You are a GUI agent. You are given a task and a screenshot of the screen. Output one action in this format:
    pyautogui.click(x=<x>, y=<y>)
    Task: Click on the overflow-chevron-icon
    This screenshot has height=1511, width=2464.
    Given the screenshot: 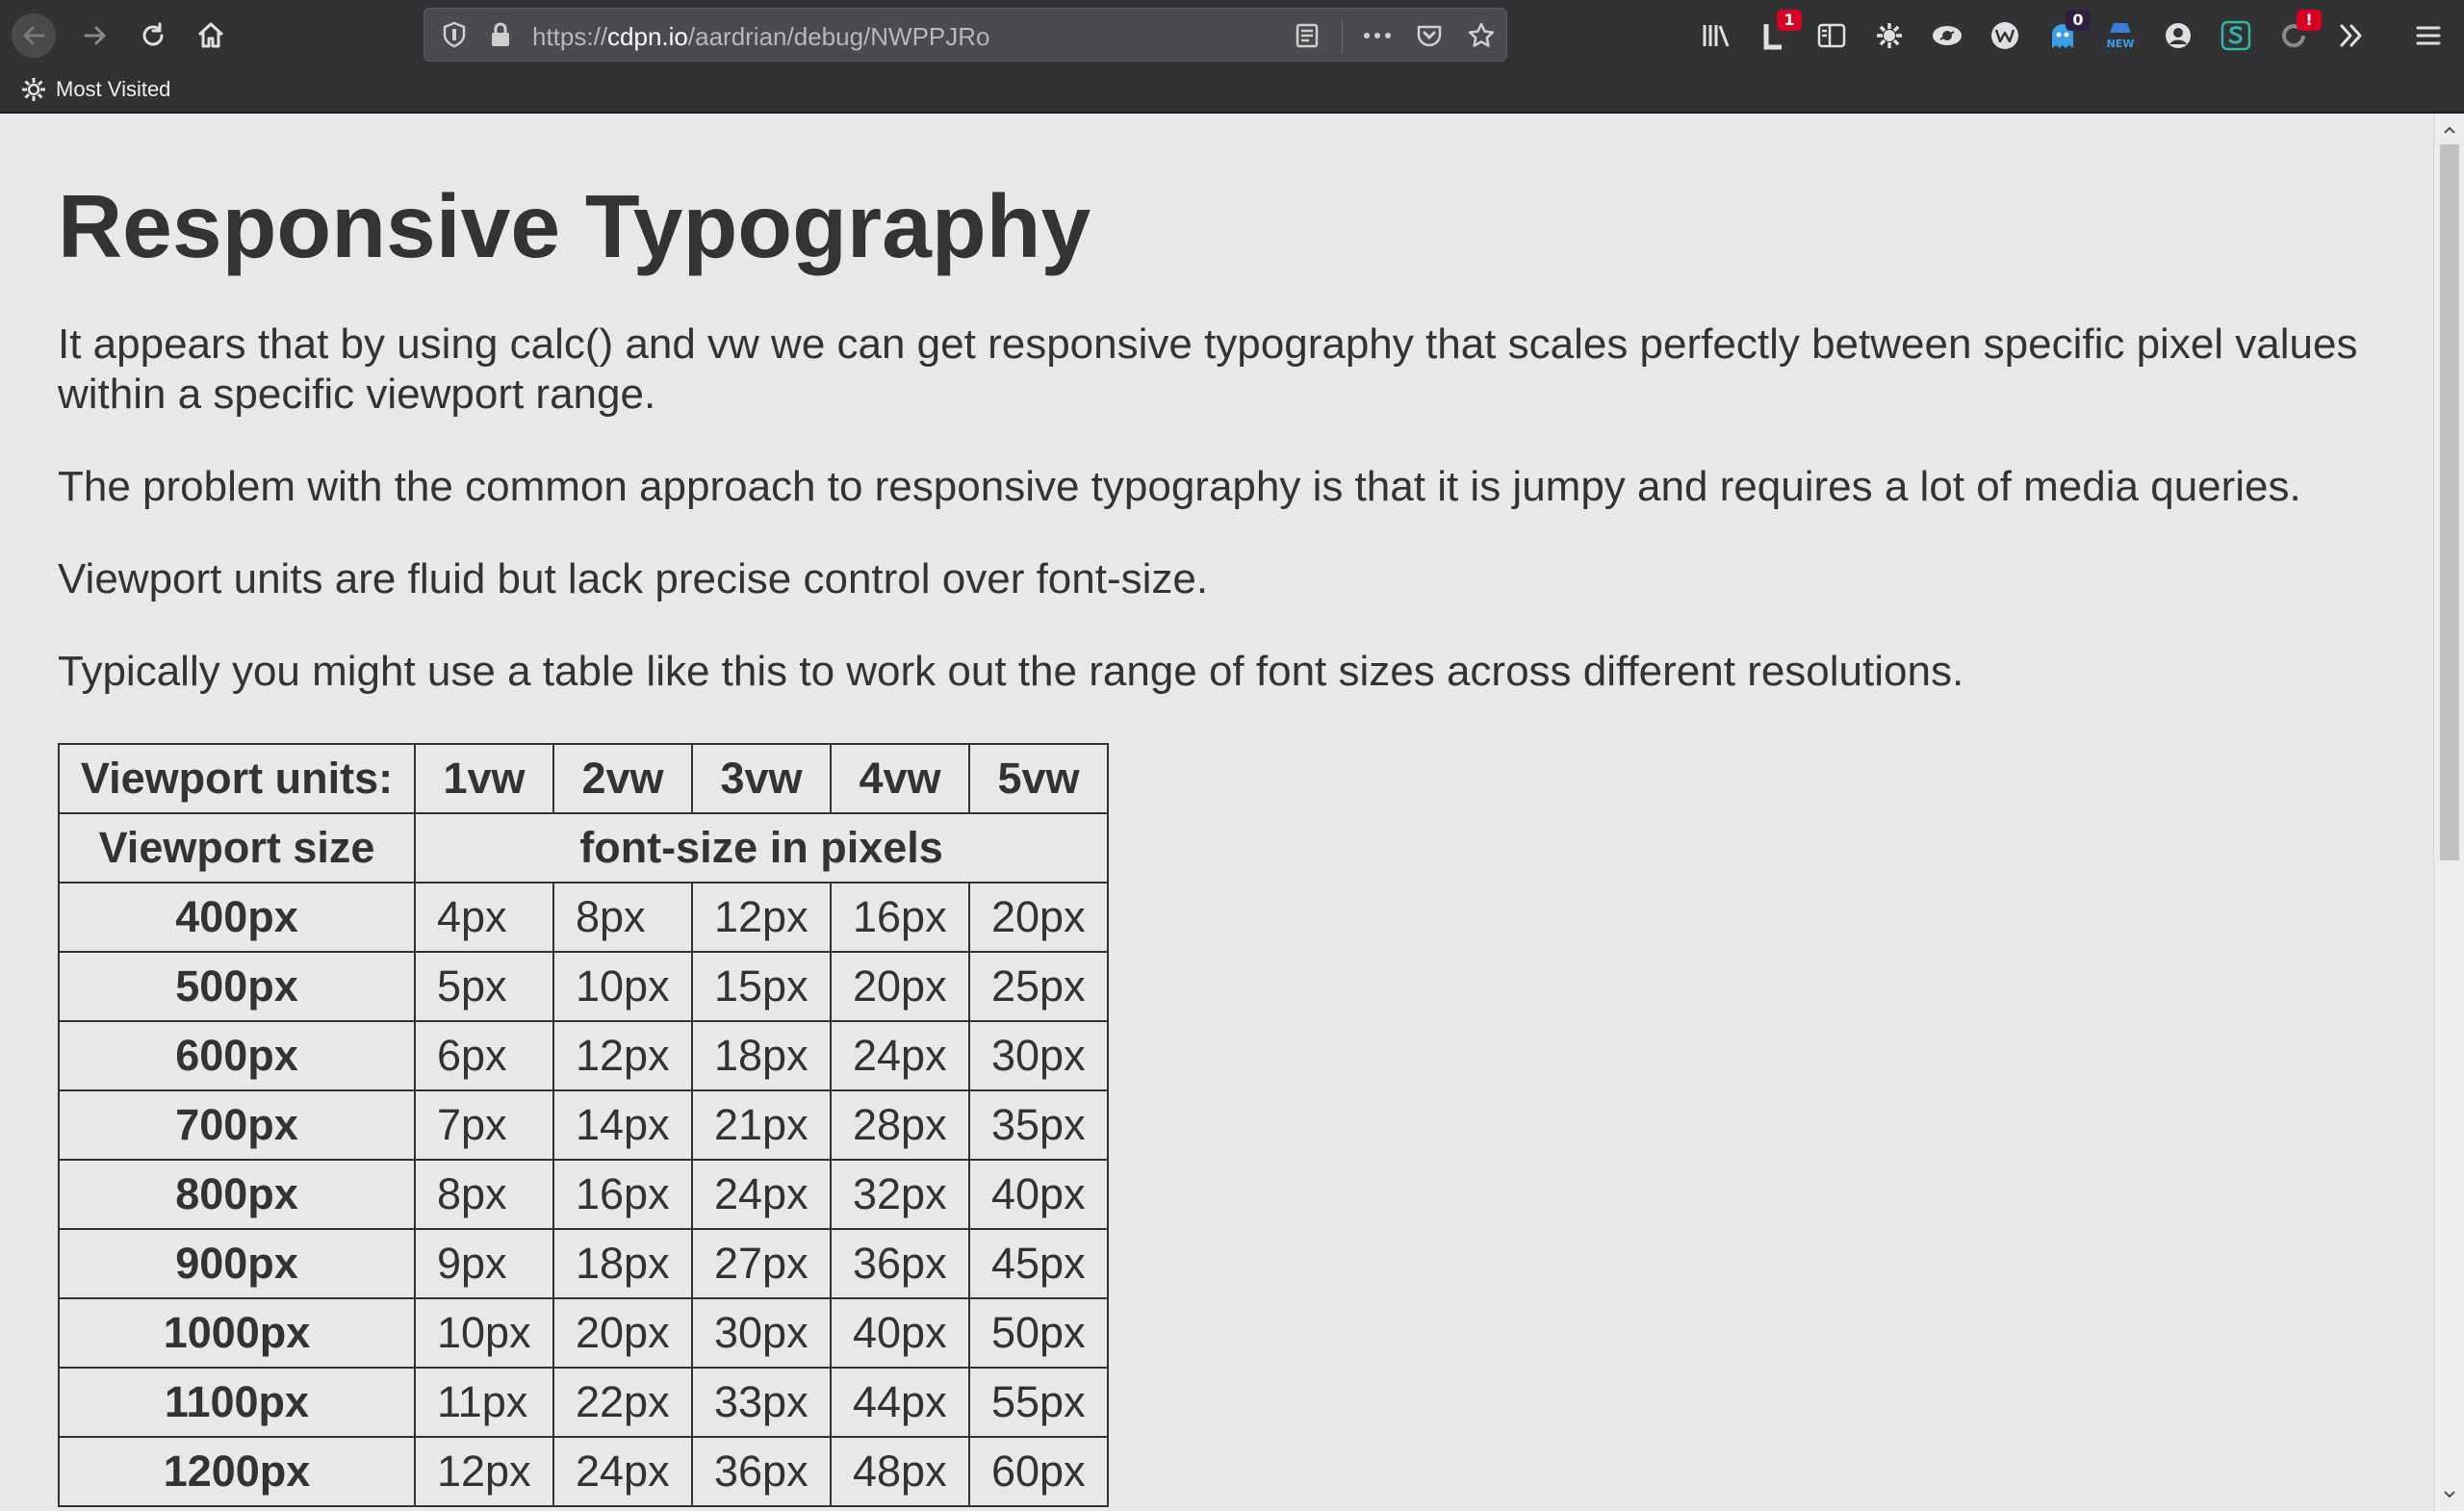 What is the action you would take?
    pyautogui.click(x=2351, y=35)
    